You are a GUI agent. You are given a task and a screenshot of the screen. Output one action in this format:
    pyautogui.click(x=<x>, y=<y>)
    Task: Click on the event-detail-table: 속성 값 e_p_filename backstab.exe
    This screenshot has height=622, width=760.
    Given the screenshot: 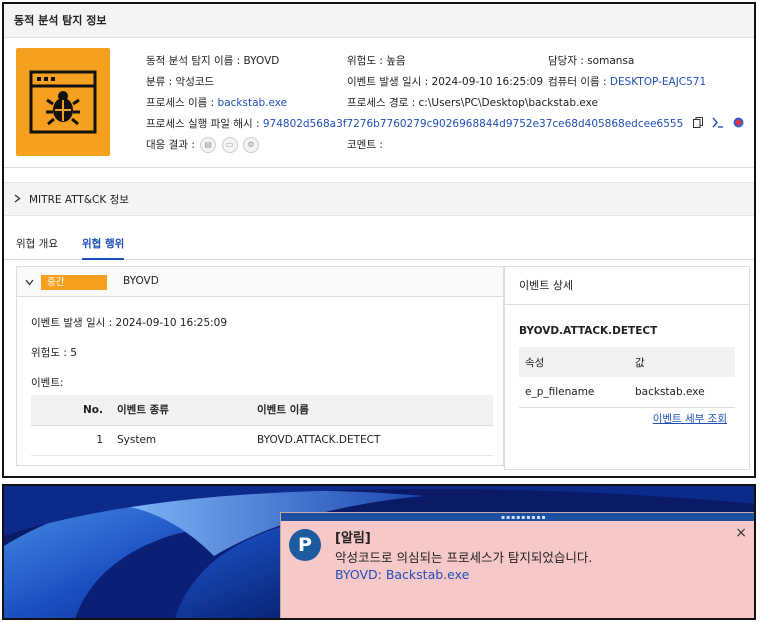 What is the action you would take?
    pyautogui.click(x=627, y=377)
    